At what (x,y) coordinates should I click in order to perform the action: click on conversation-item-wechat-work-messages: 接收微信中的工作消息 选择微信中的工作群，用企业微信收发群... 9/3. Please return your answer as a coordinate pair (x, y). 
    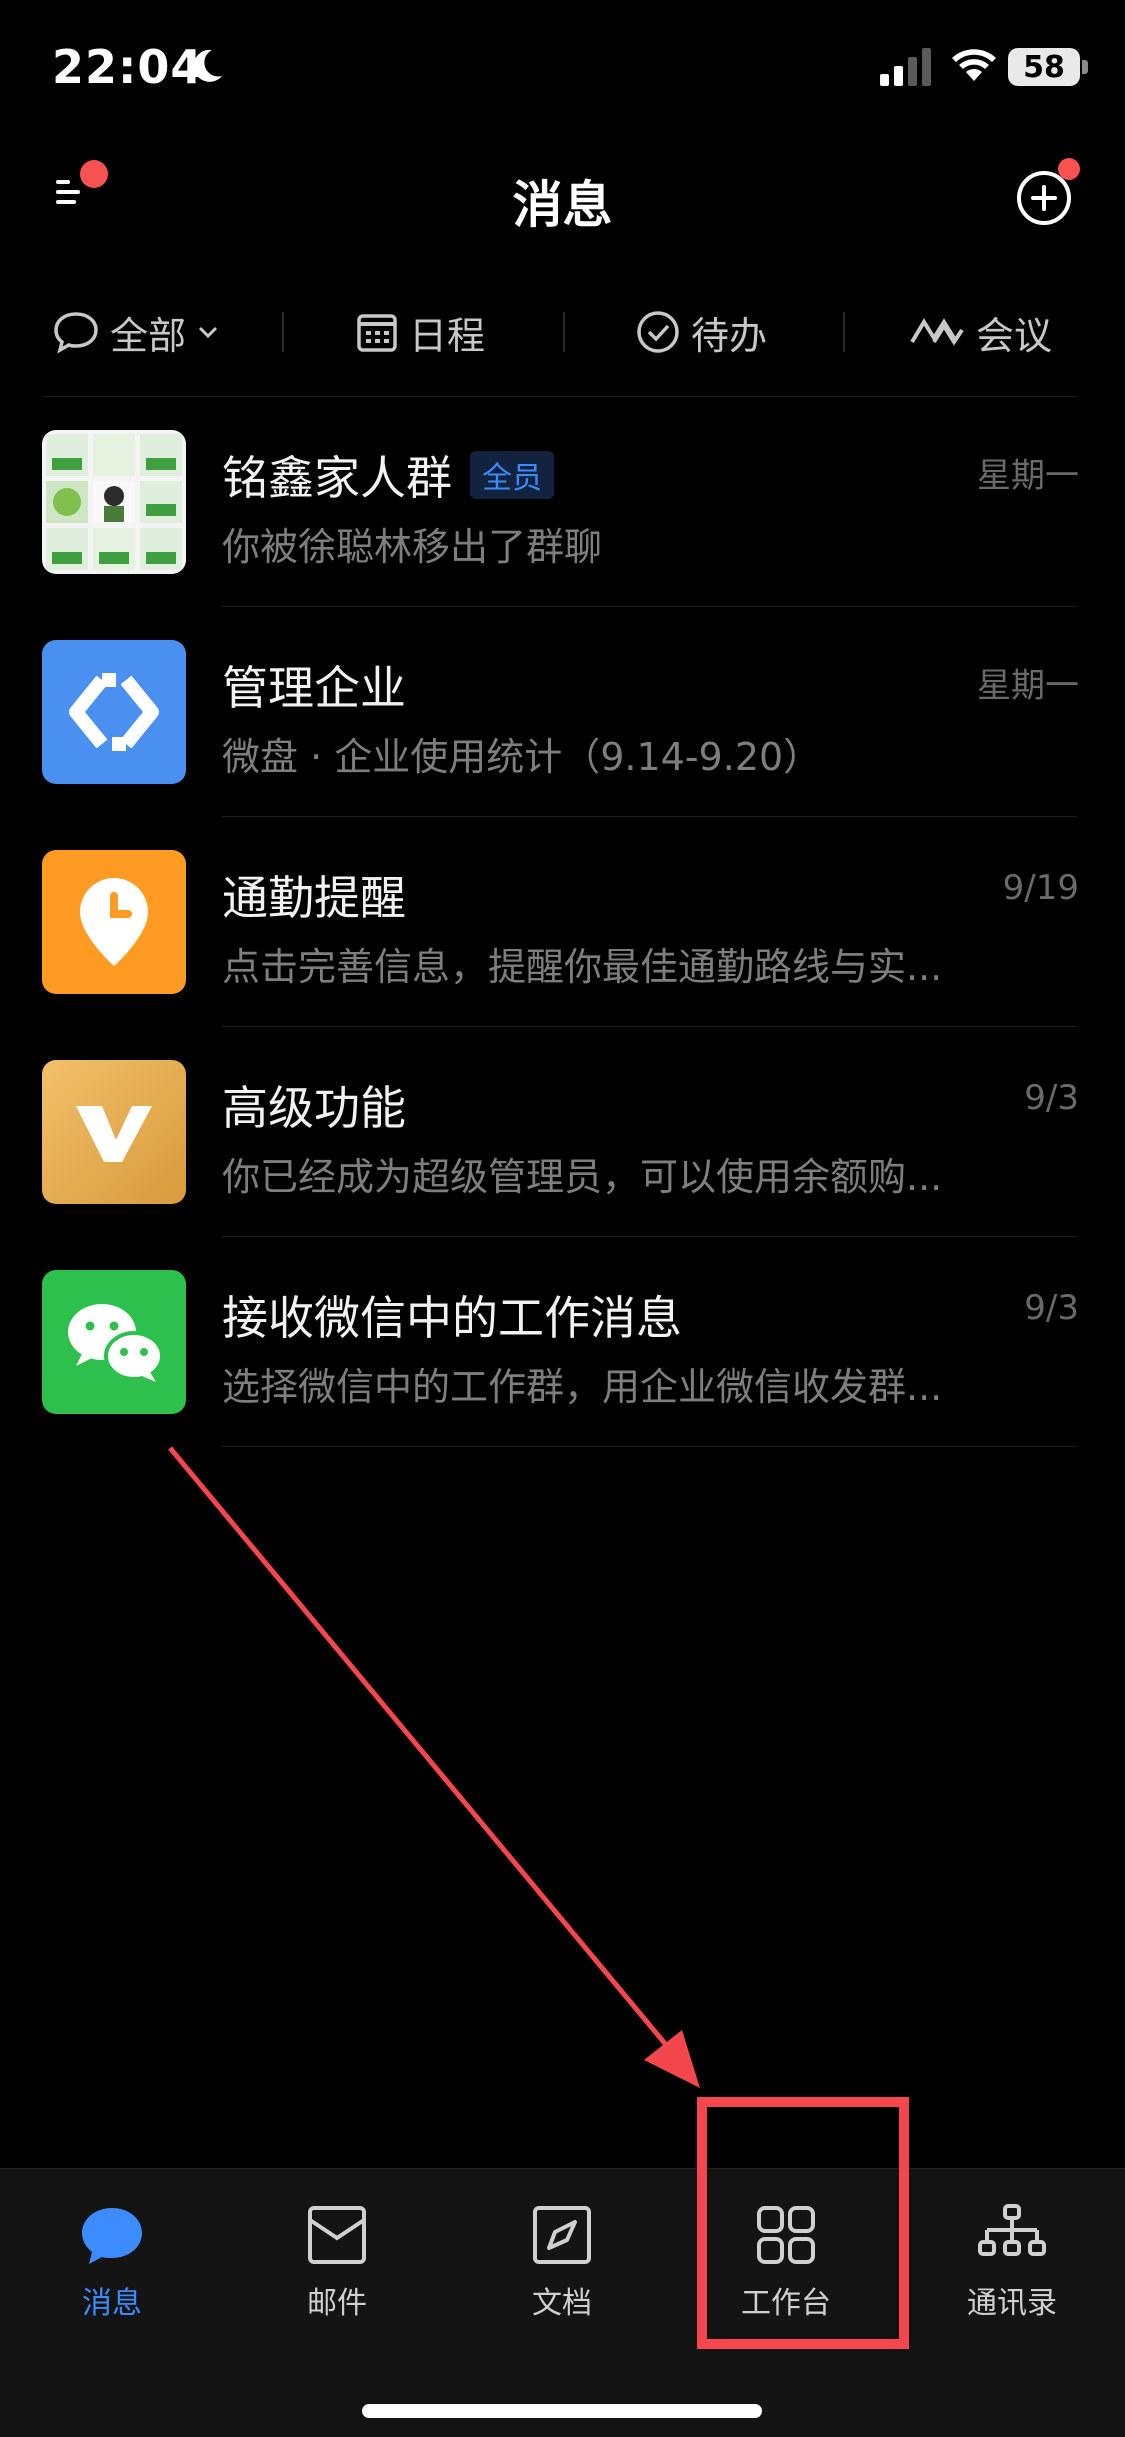
    Looking at the image, I should click on (562, 1345).